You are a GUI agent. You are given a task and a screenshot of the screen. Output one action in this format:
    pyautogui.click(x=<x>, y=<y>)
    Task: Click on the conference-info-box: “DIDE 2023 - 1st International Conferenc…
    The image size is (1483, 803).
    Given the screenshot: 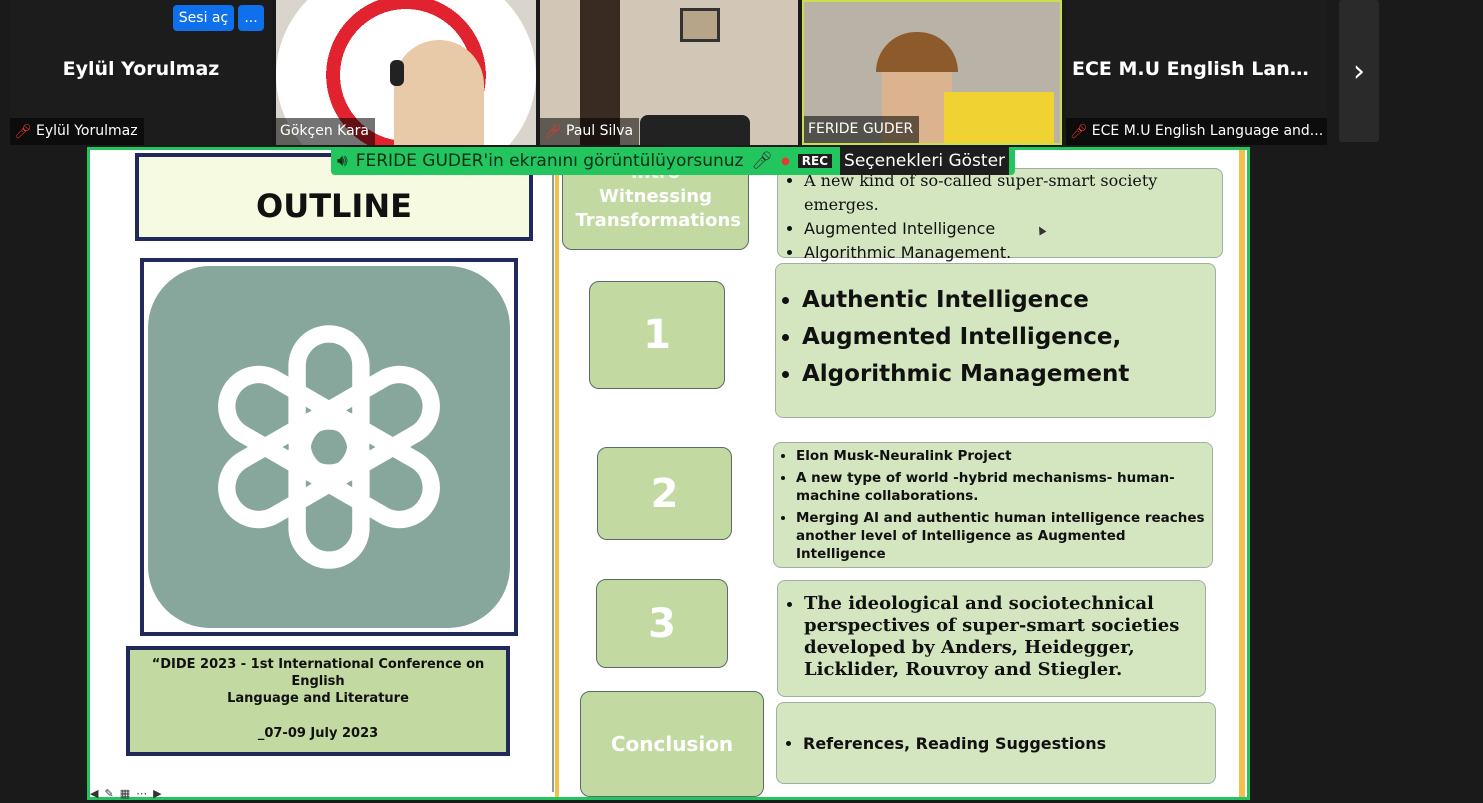 What is the action you would take?
    pyautogui.click(x=318, y=701)
    